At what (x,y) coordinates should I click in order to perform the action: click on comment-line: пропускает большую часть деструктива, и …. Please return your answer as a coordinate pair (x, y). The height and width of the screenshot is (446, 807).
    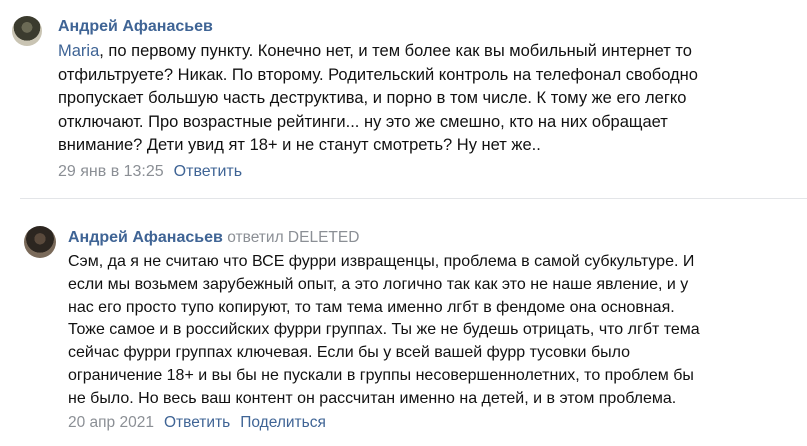
    Looking at the image, I should click on (372, 98).